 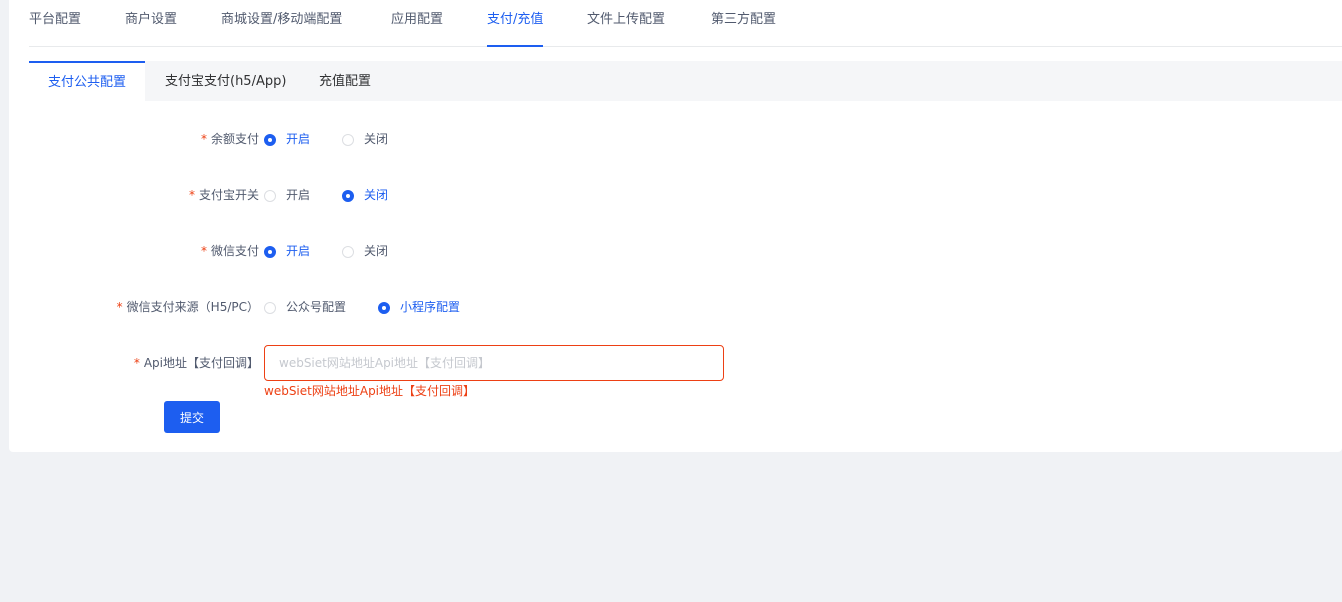 I want to click on label-text: Api地址【支付回调】, so click(x=201, y=363).